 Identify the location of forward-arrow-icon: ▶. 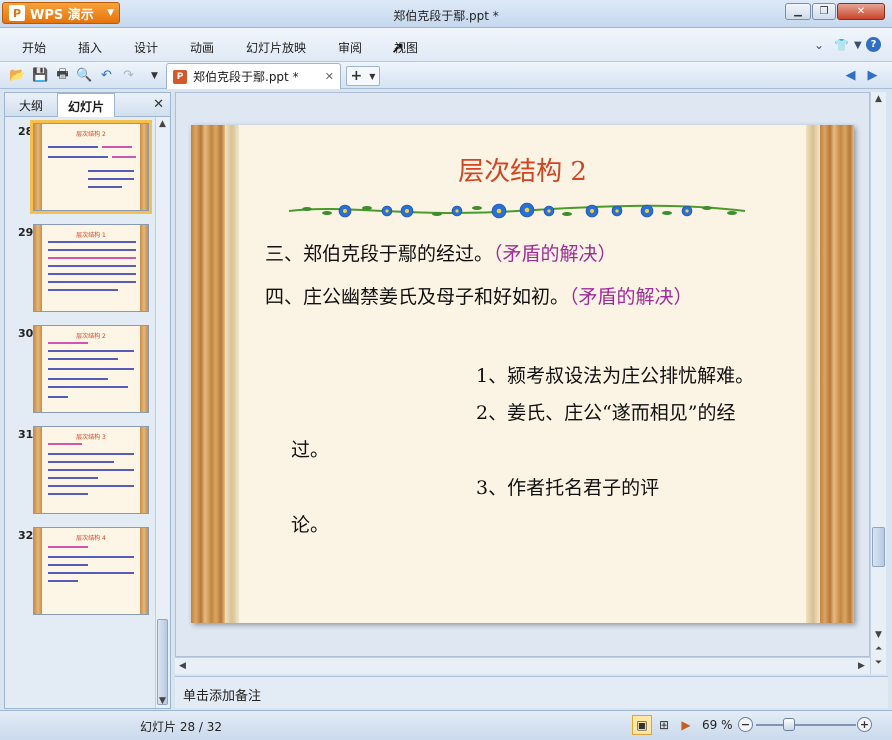
(872, 75).